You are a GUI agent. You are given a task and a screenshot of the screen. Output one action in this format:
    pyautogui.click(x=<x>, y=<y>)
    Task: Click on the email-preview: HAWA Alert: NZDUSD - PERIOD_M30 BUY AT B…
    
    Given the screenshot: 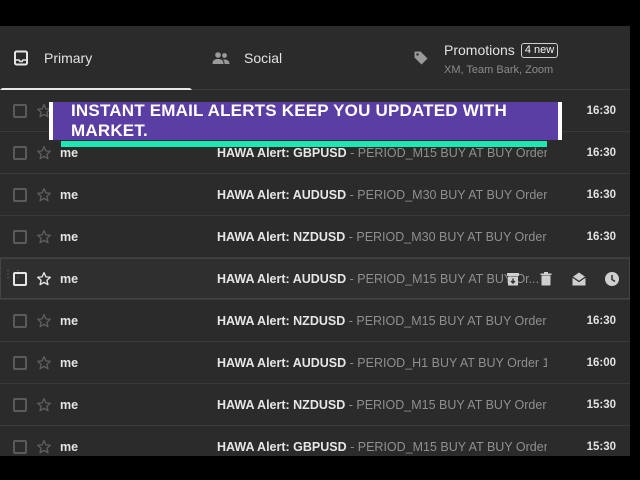 What is the action you would take?
    pyautogui.click(x=382, y=237)
    